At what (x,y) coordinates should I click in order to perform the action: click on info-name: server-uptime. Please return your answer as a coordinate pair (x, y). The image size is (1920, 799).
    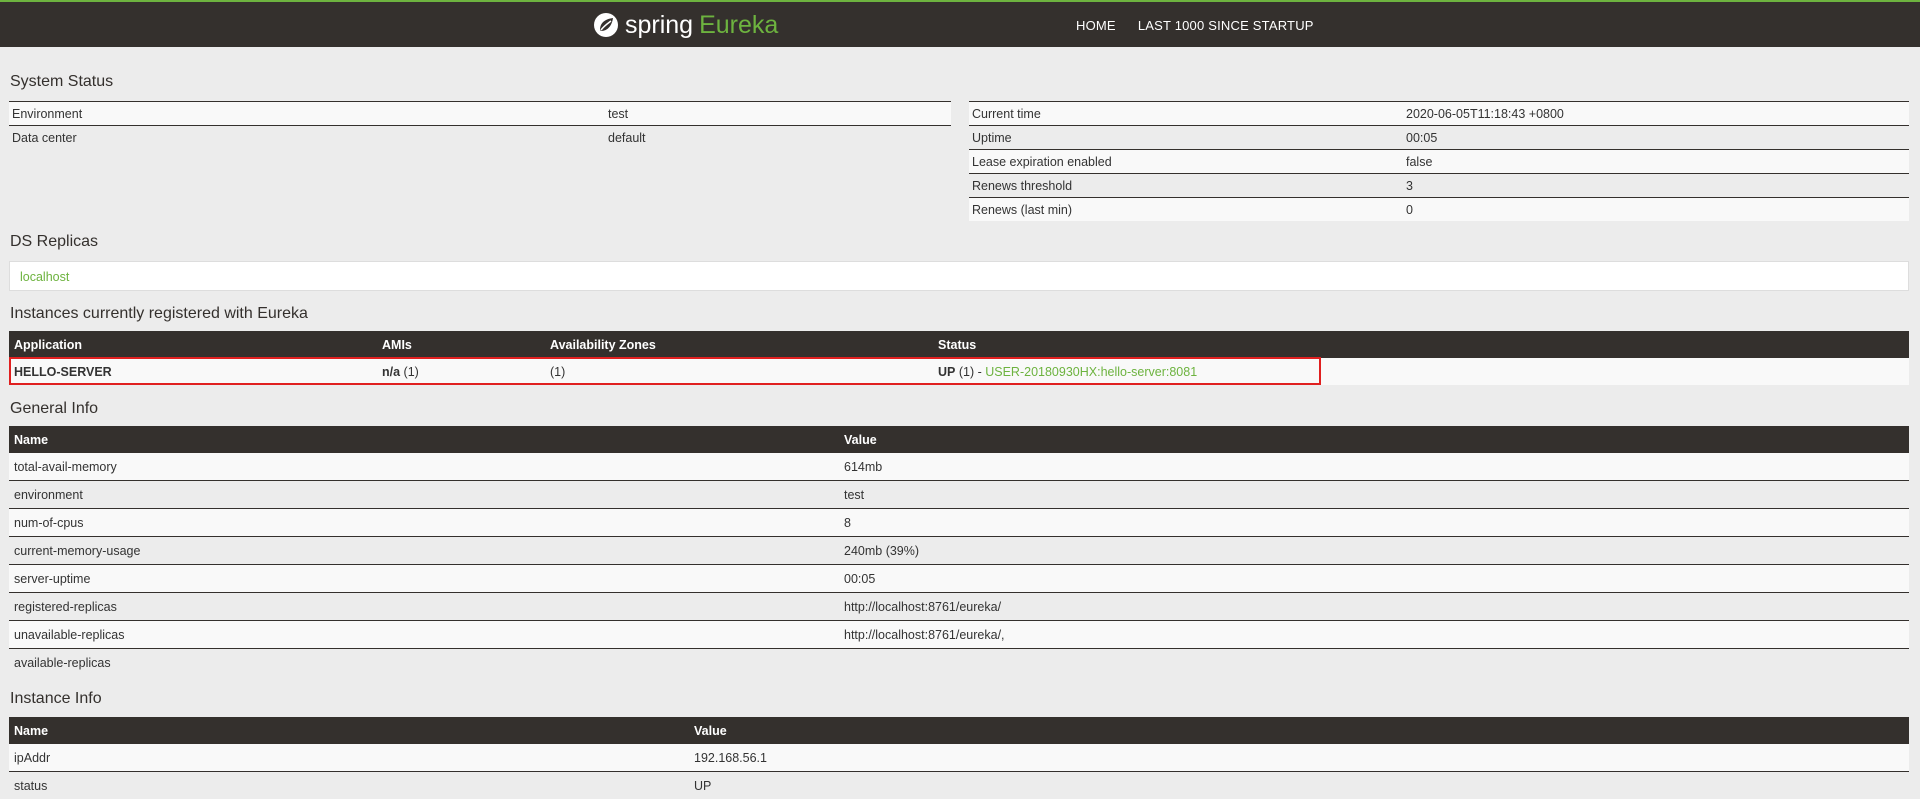
    Looking at the image, I should click on (424, 579).